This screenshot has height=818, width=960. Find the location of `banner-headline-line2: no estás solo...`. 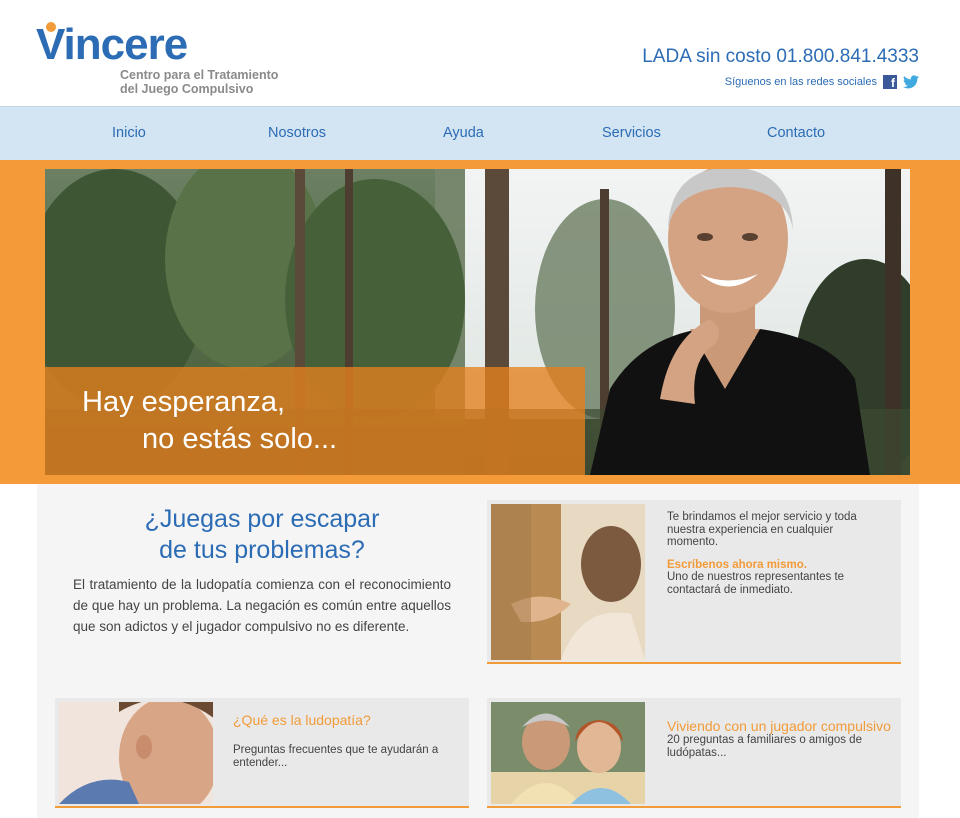

banner-headline-line2: no estás solo... is located at coordinates (240, 439).